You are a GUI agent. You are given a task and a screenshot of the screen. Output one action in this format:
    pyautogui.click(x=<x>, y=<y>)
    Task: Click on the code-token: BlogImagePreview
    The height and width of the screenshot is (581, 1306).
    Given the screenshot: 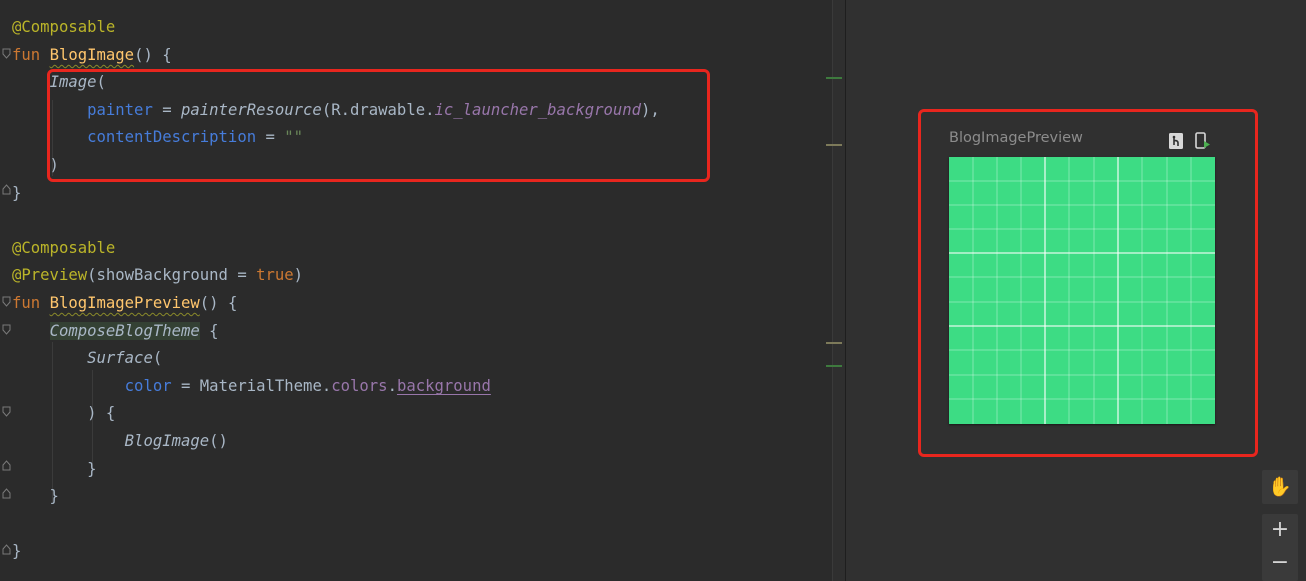 What is the action you would take?
    pyautogui.click(x=124, y=303)
    